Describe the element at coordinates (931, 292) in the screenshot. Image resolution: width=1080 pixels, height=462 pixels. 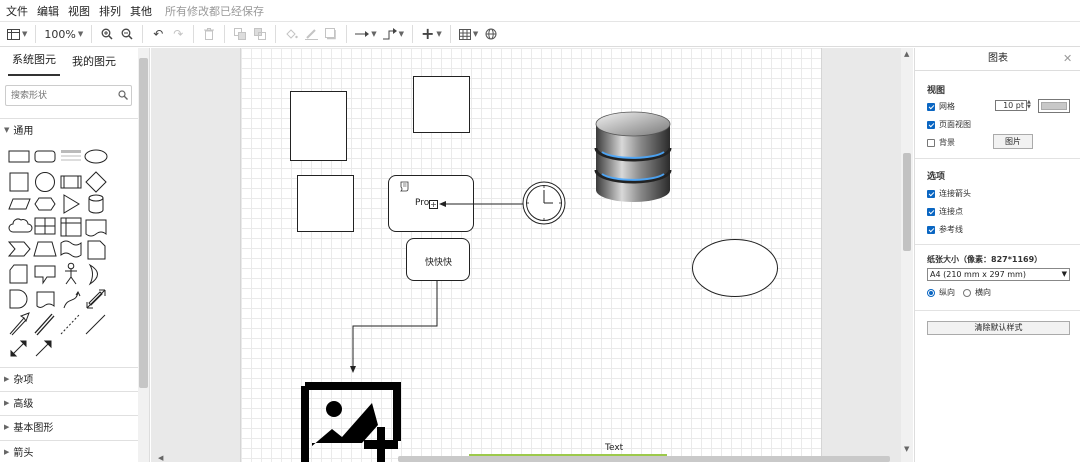
I see `portrait-radio` at that location.